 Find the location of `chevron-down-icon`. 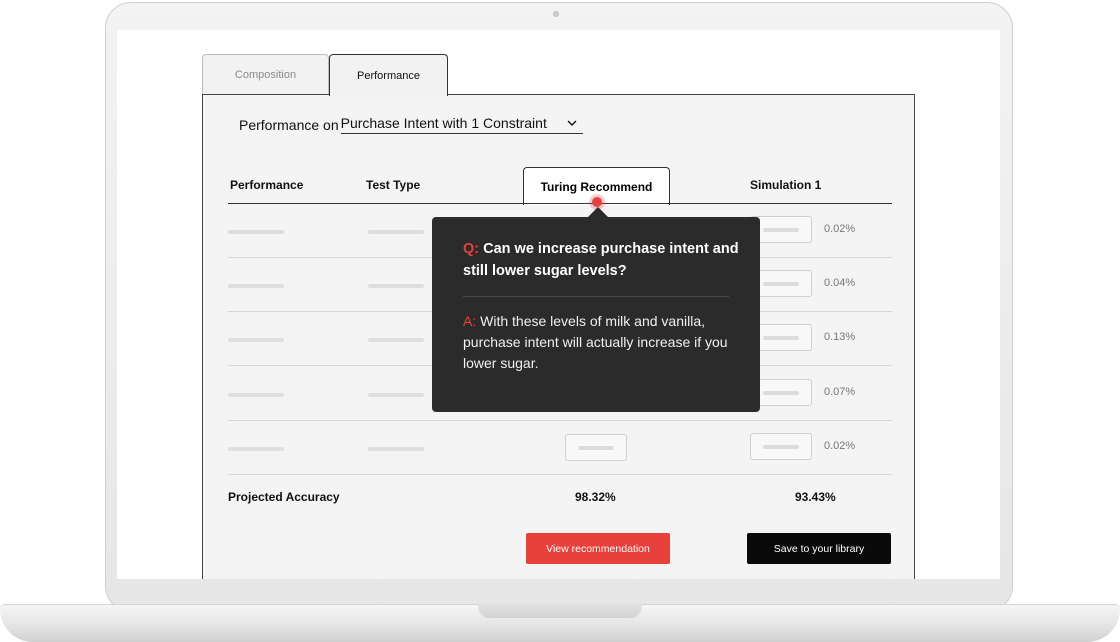

chevron-down-icon is located at coordinates (572, 123).